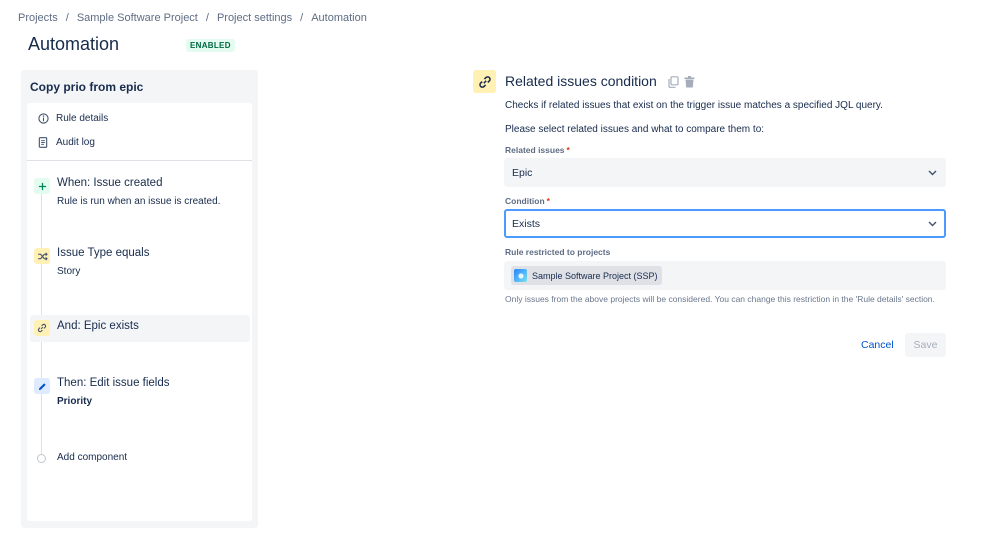 The width and height of the screenshot is (999, 539). I want to click on add-dot-icon, so click(41, 458).